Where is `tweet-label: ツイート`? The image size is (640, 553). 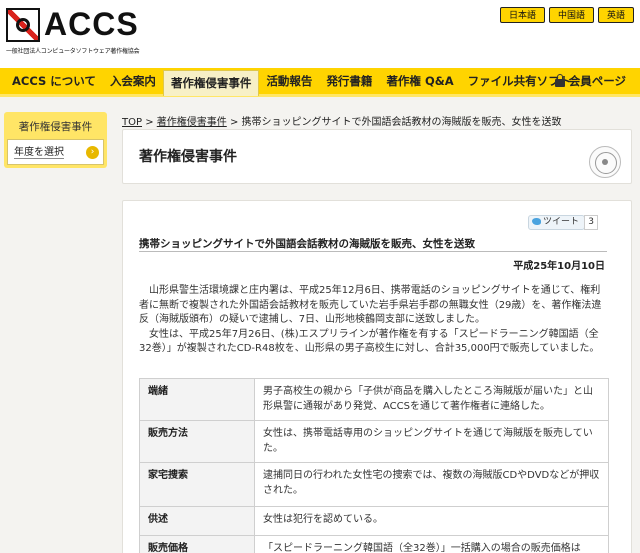
tweet-label: ツイート is located at coordinates (560, 222).